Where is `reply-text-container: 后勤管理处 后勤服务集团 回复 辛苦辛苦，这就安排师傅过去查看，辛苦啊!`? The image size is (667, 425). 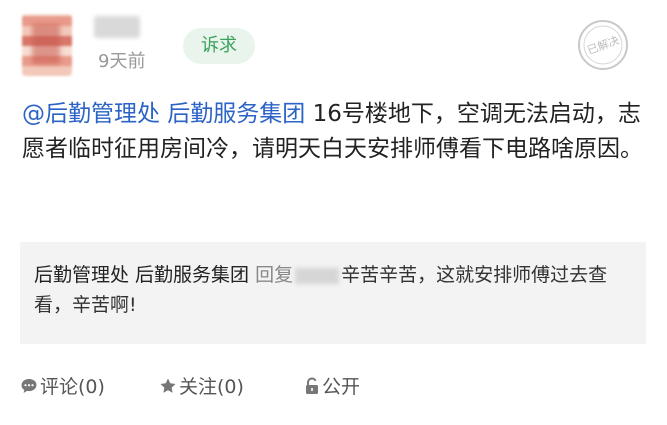
reply-text-container: 后勤管理处 后勤服务集团 回复 辛苦辛苦，这就安排师傅过去查看，辛苦啊! is located at coordinates (334, 290).